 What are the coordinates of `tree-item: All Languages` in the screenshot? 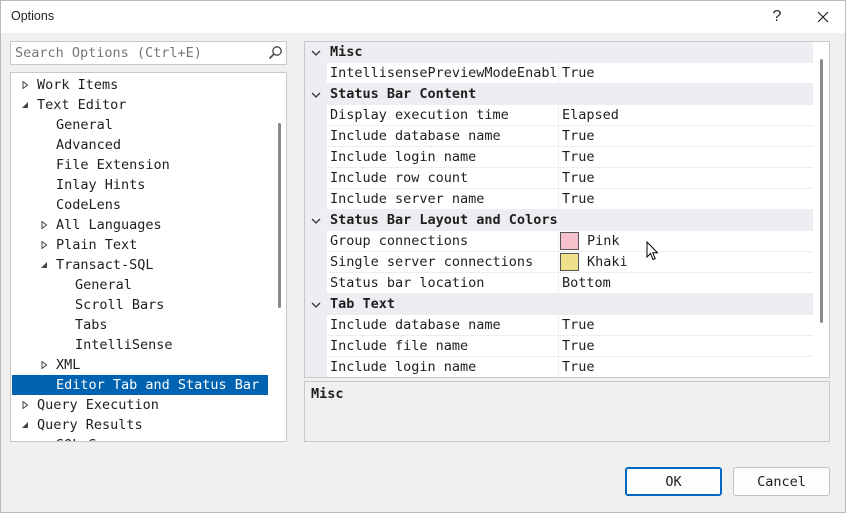 It's located at (140, 225).